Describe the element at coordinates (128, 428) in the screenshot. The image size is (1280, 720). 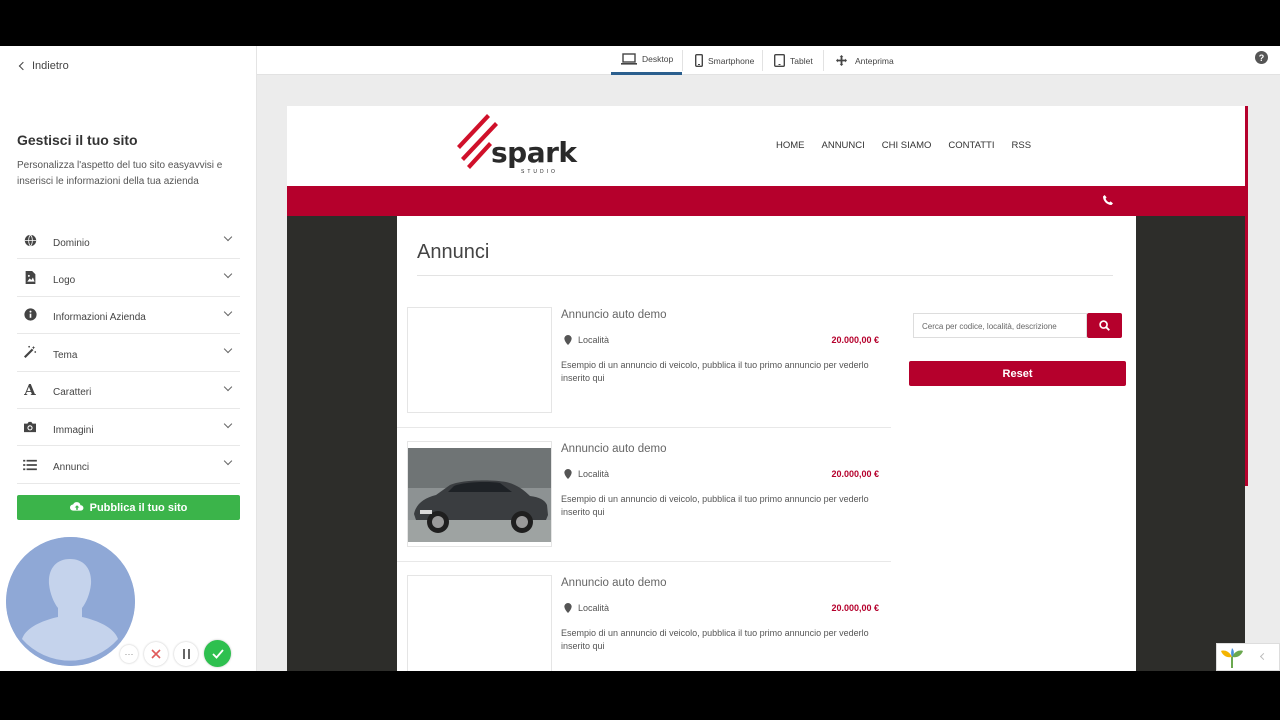
I see `sidebar-item-immagini: Immagini` at that location.